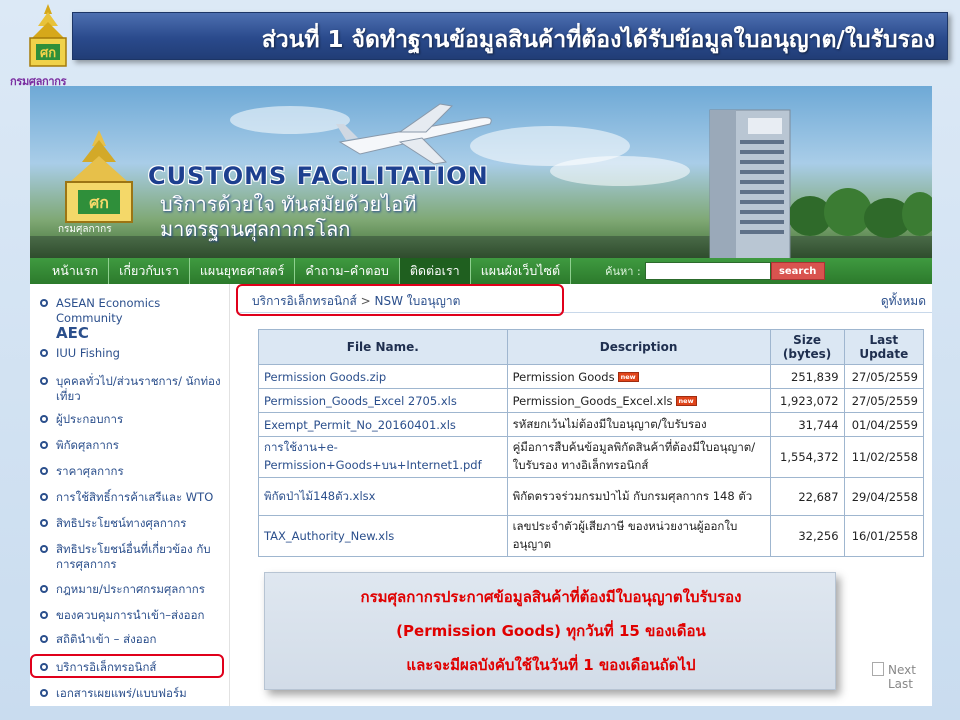  What do you see at coordinates (133, 445) in the screenshot?
I see `sidebar-item-tariff: พิกัดศุลกากร` at bounding box center [133, 445].